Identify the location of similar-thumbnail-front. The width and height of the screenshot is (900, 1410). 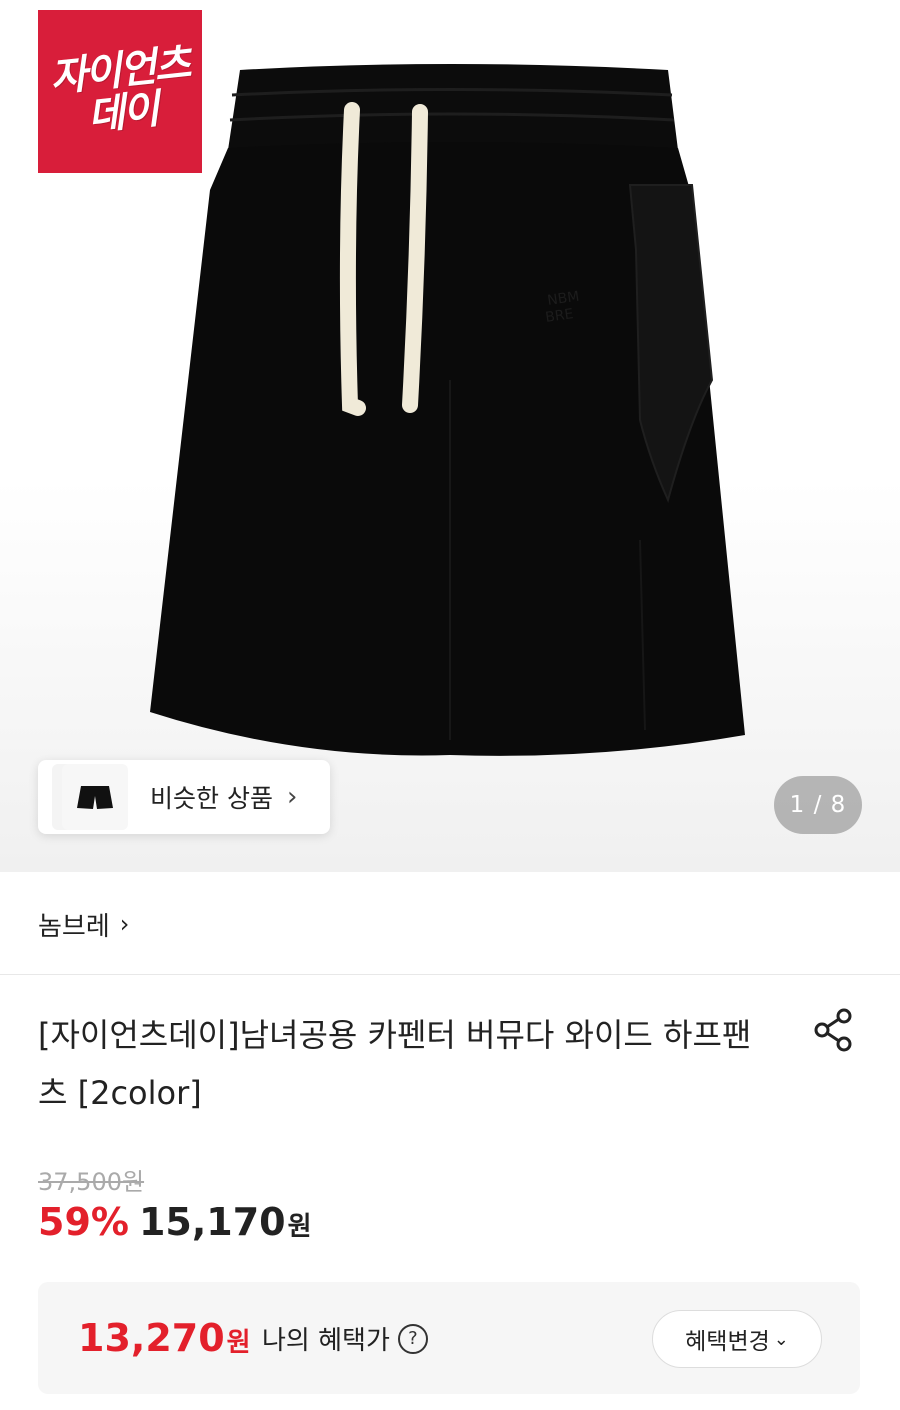
(95, 797).